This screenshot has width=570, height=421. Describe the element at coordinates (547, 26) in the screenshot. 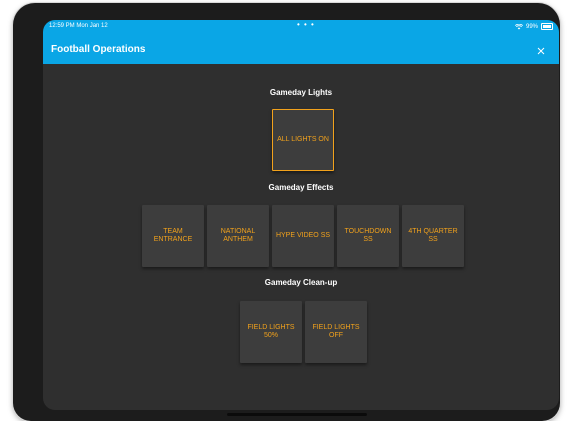

I see `battery-icon` at that location.